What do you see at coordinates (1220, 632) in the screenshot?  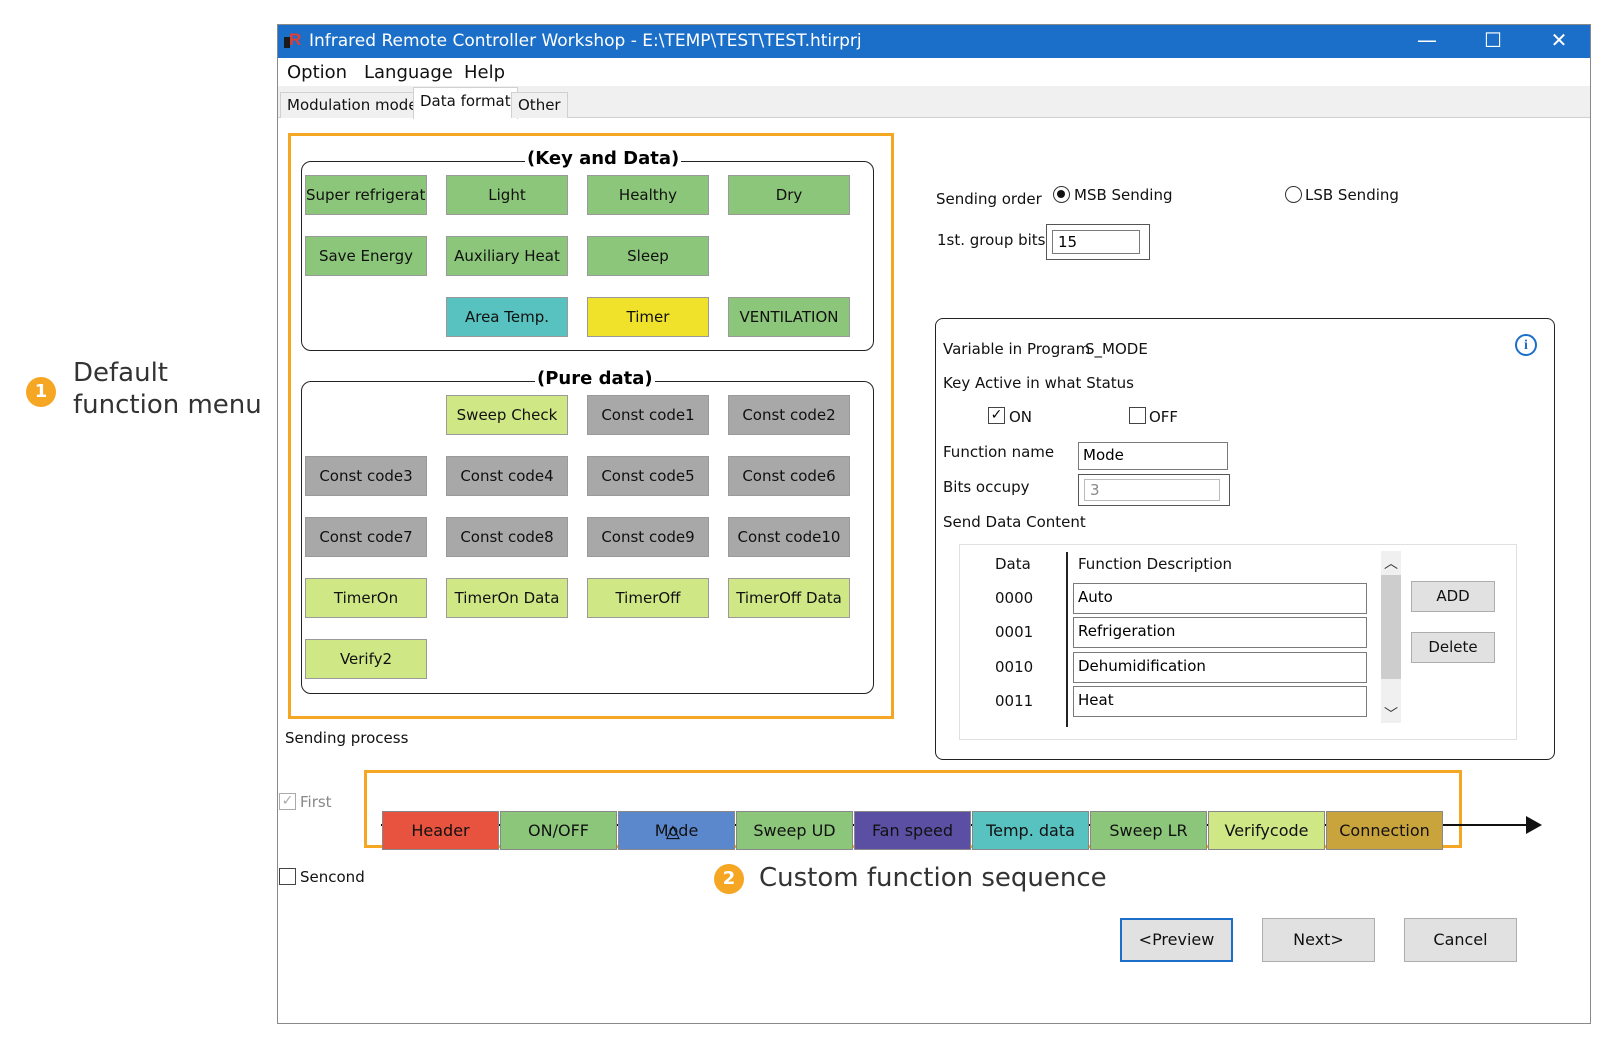 I see `table-cell-description-input: Refrigeration` at bounding box center [1220, 632].